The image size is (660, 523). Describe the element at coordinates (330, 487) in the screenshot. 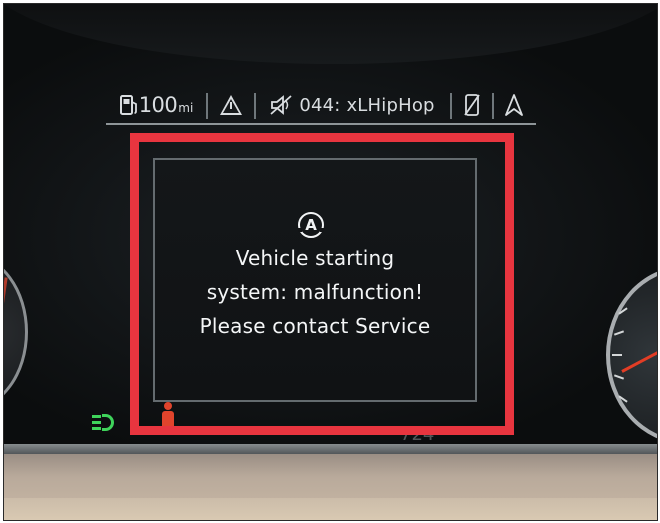

I see `dashboard-trim` at that location.